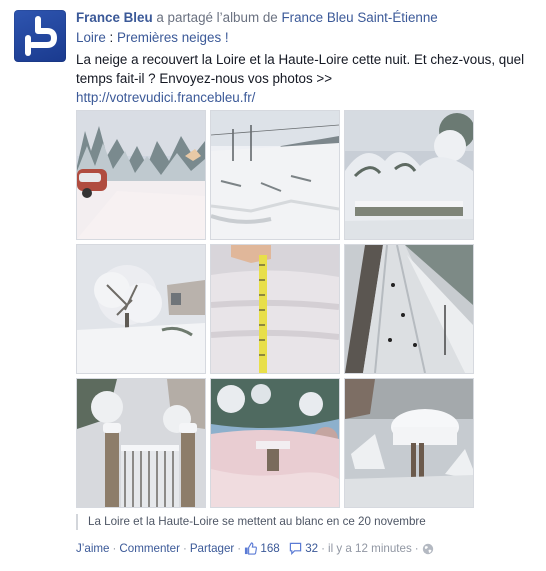 Image resolution: width=546 pixels, height=571 pixels. I want to click on album-owner-link: France Bleu Saint-Étienne, so click(359, 17).